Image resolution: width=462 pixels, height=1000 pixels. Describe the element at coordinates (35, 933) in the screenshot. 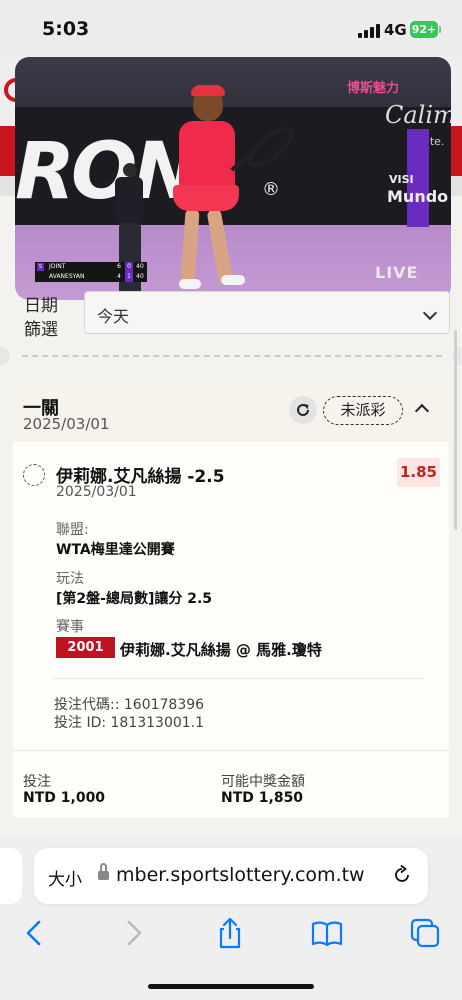

I see `back-icon` at that location.